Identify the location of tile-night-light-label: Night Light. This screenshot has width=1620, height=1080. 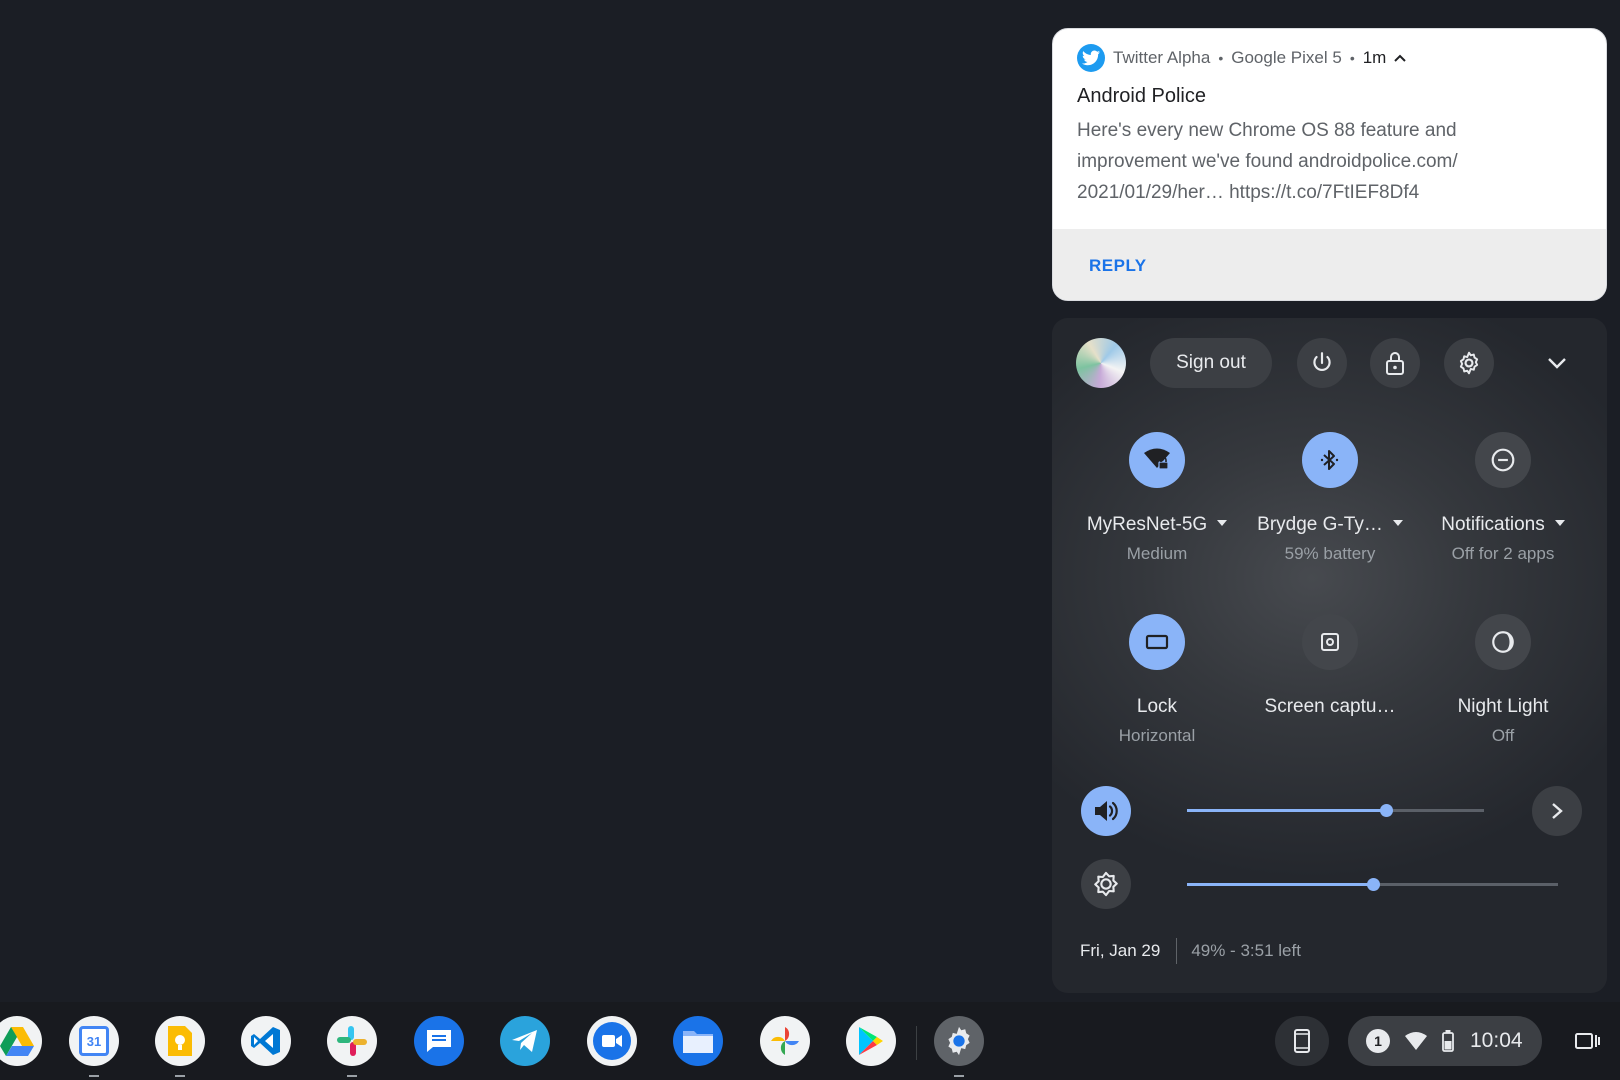
(1503, 707).